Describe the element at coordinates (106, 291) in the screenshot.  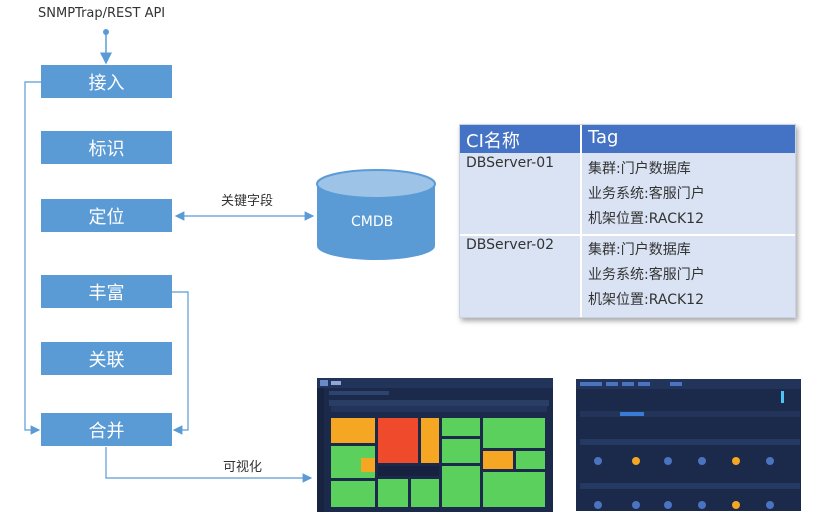
I see `step-enrich: 丰富` at that location.